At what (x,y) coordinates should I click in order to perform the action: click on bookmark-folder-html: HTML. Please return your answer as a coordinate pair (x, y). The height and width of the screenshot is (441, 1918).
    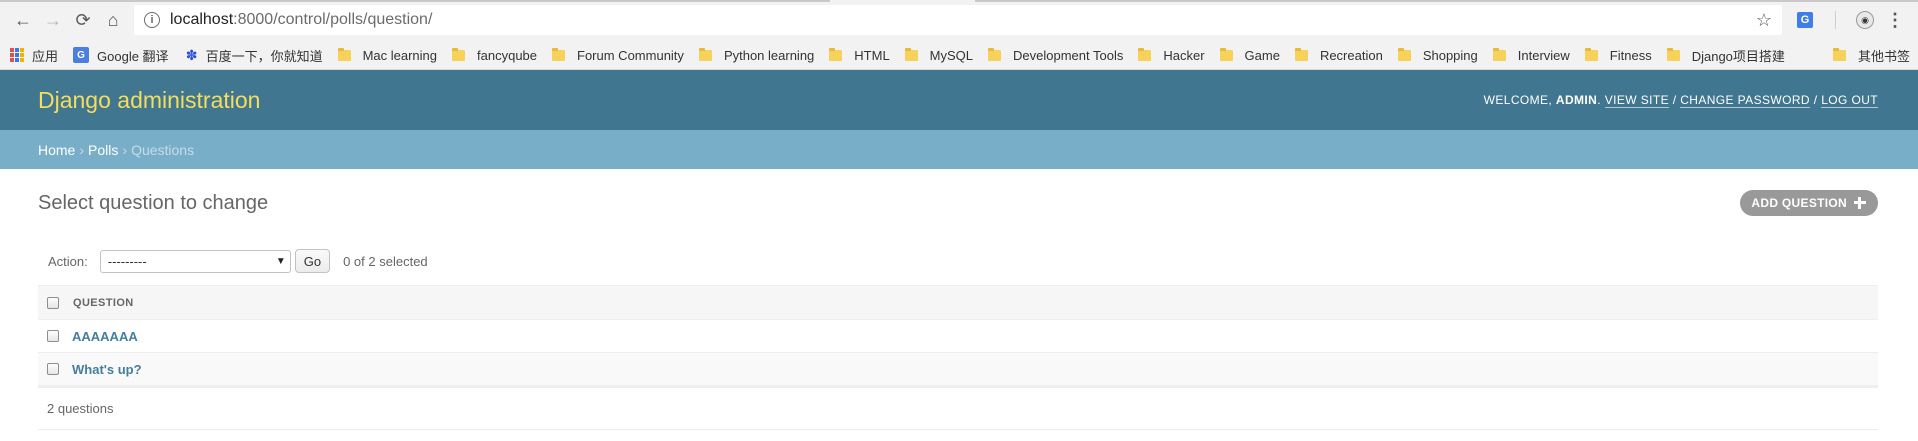
    Looking at the image, I should click on (859, 55).